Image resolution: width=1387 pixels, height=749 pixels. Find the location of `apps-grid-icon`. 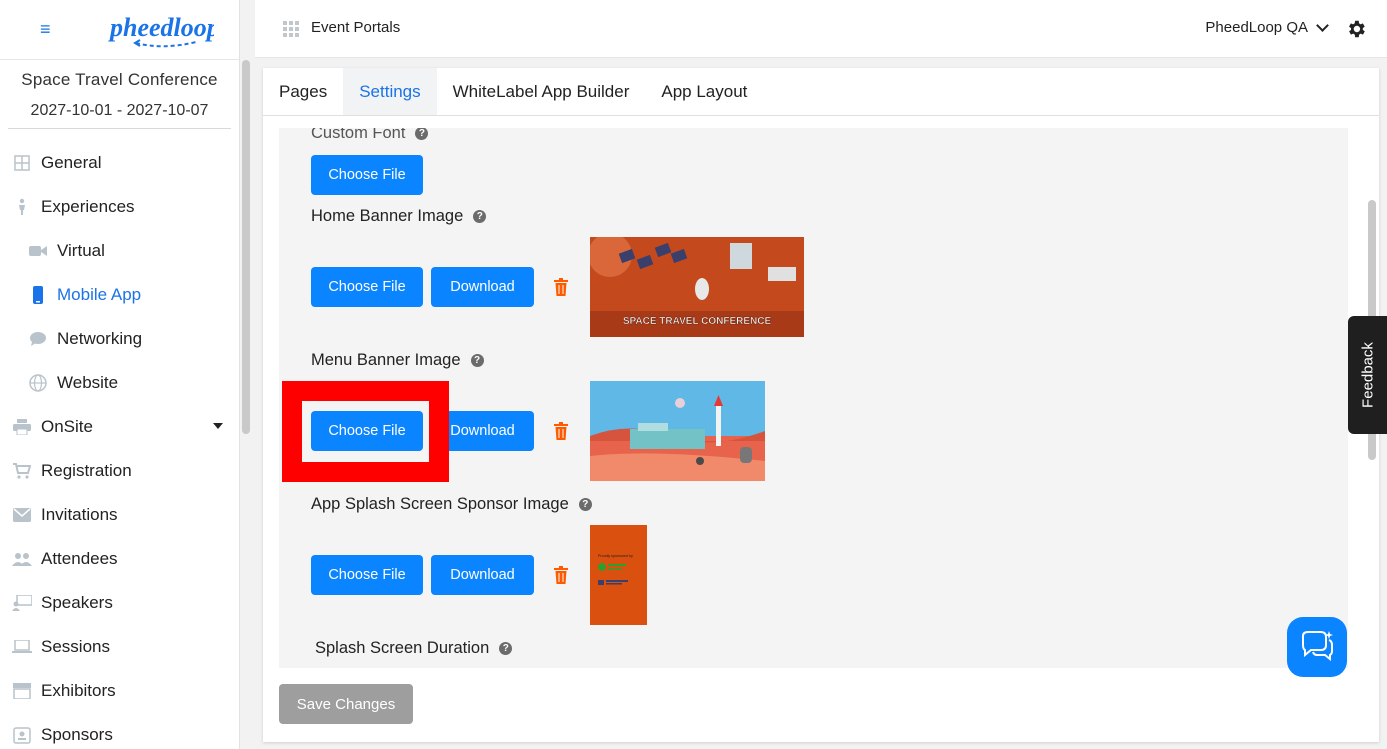

apps-grid-icon is located at coordinates (291, 29).